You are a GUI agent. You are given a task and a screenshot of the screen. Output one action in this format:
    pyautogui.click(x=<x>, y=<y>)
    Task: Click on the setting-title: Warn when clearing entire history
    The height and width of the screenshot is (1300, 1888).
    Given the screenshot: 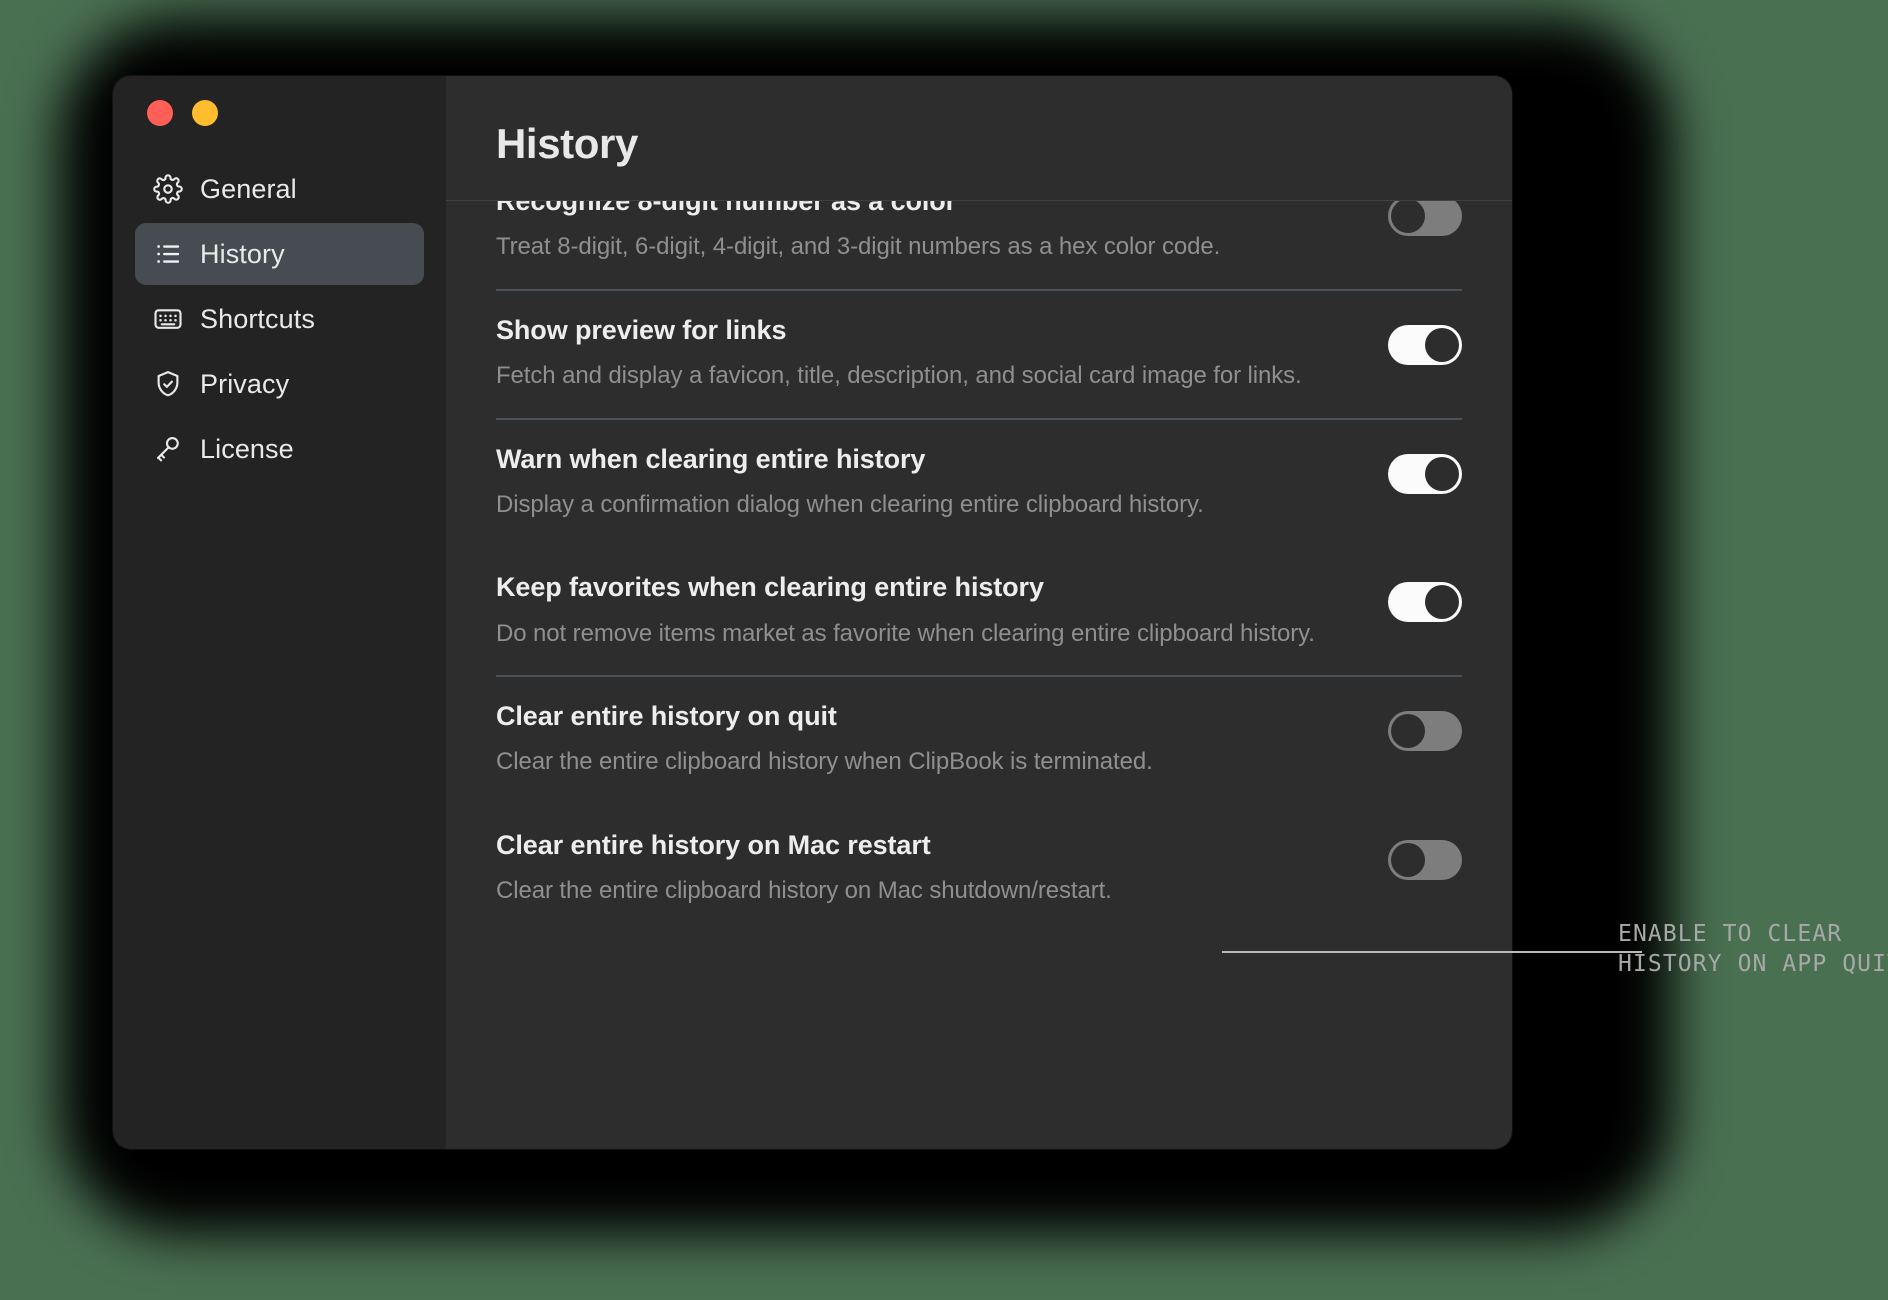 What is the action you would take?
    pyautogui.click(x=711, y=458)
    